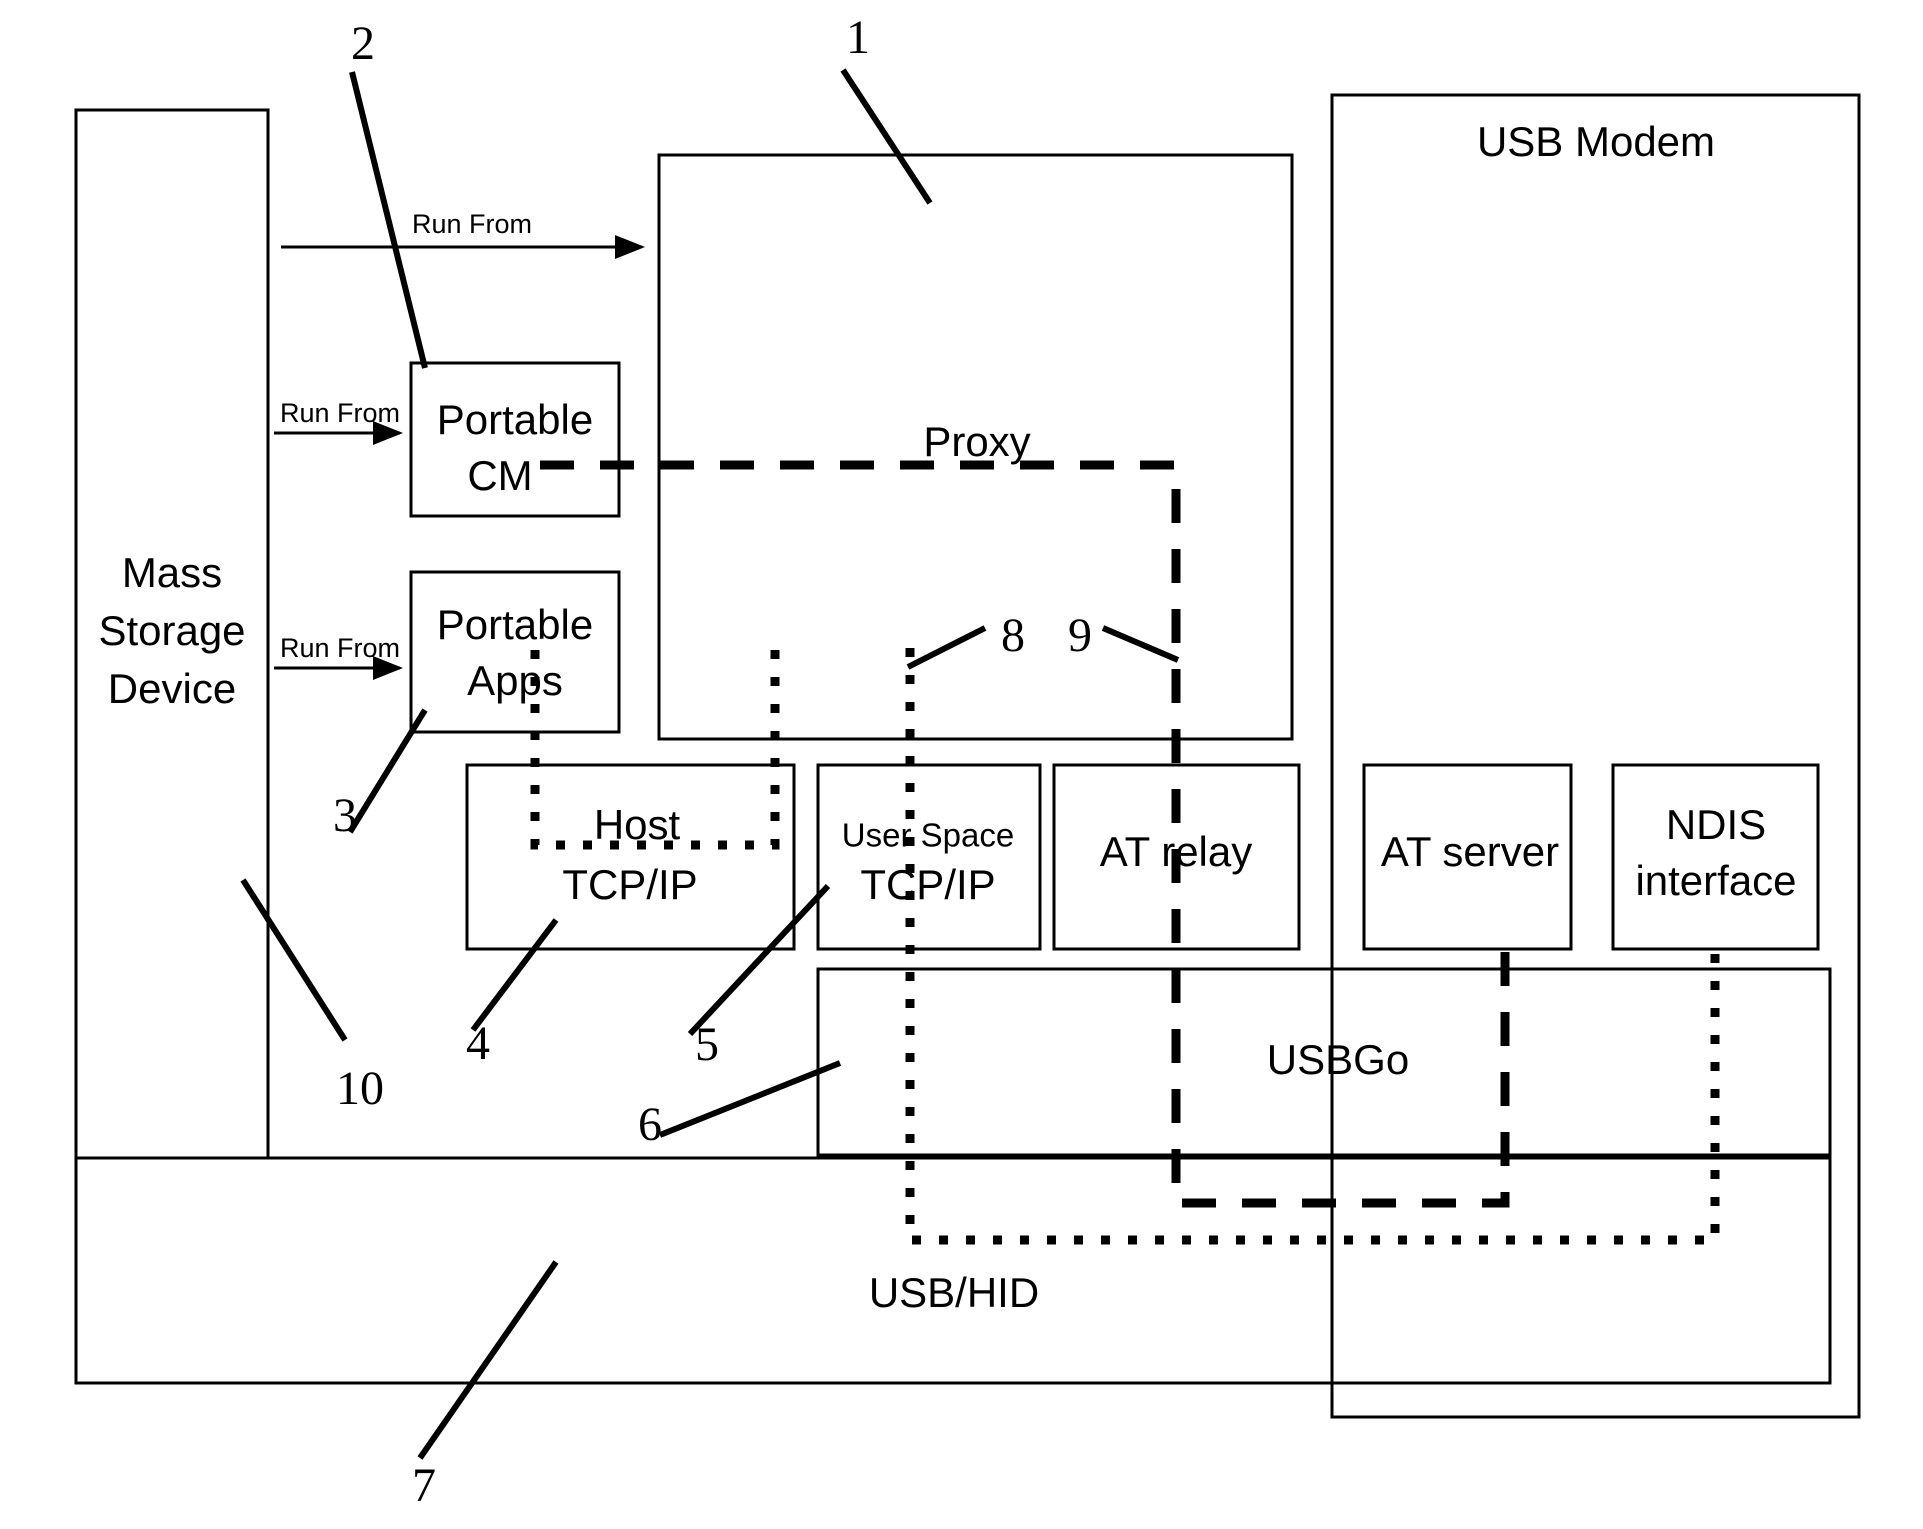 This screenshot has height=1529, width=1923. I want to click on box-user-space-tcpip, so click(929, 857).